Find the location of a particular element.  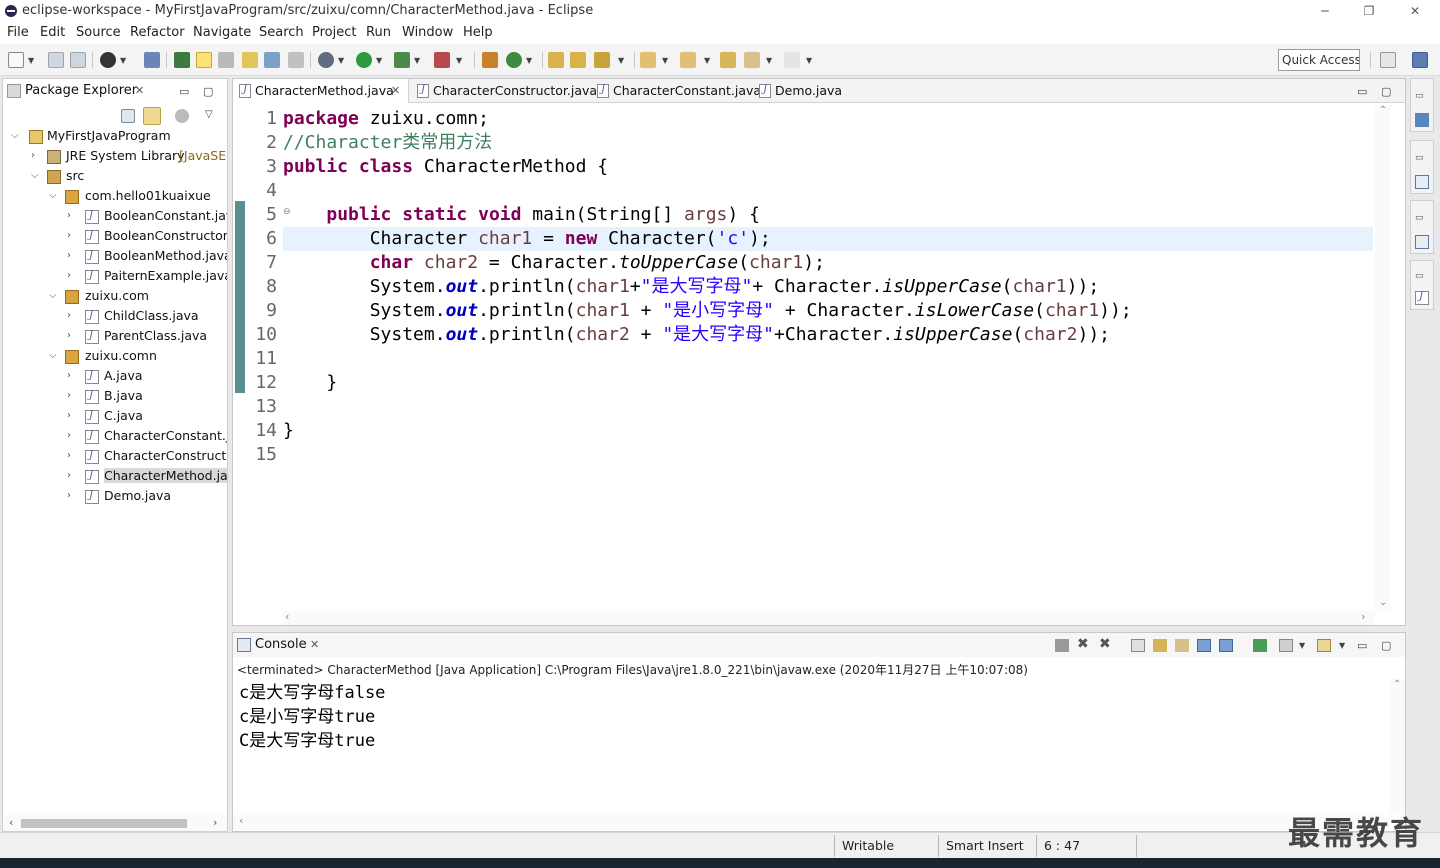

menu-search: Search is located at coordinates (281, 32).